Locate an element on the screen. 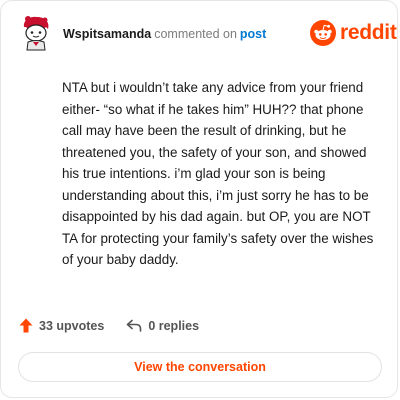 The image size is (400, 400). upvote-button: 33 upvotes is located at coordinates (61, 325).